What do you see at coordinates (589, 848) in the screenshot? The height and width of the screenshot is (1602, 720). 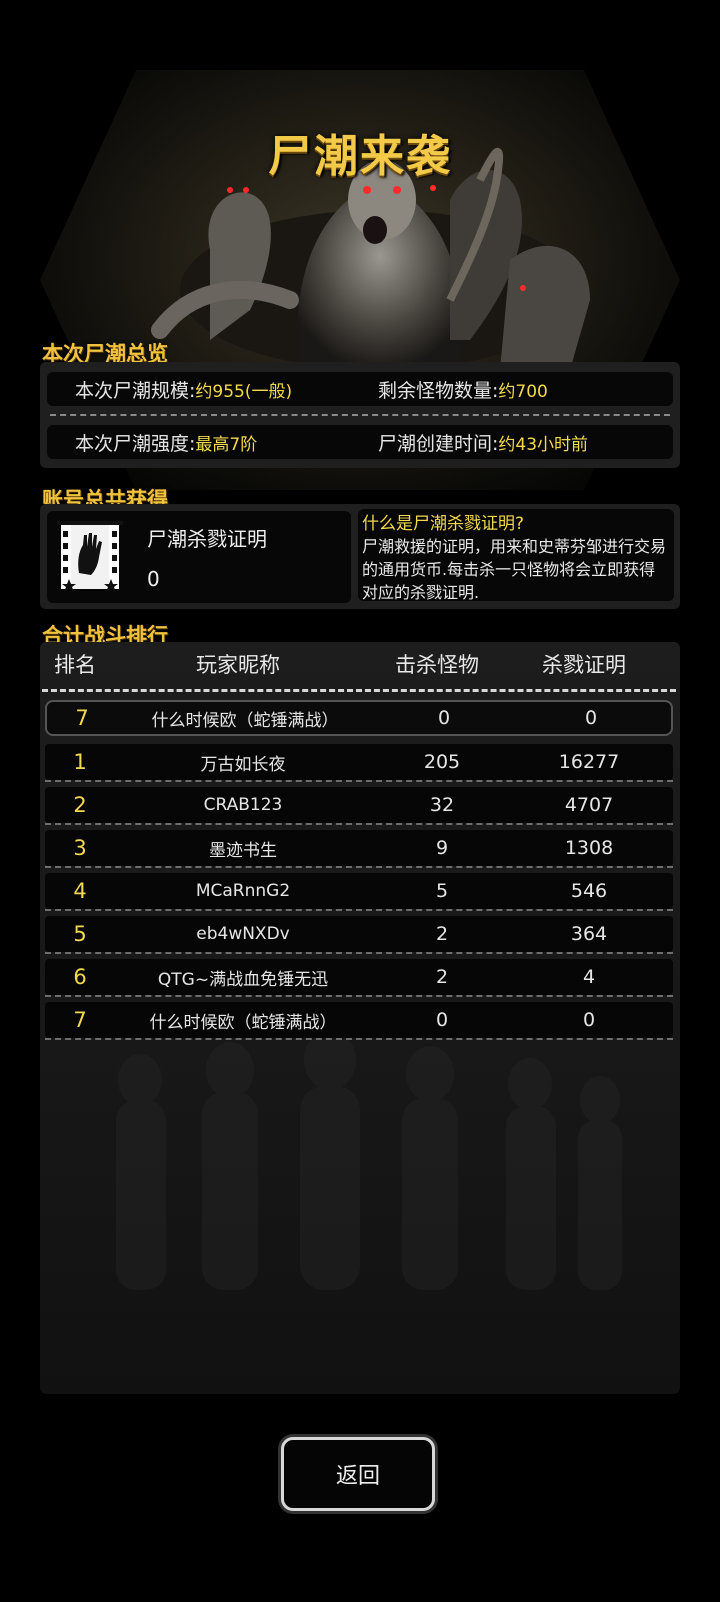 I see `row-certs: 1308` at bounding box center [589, 848].